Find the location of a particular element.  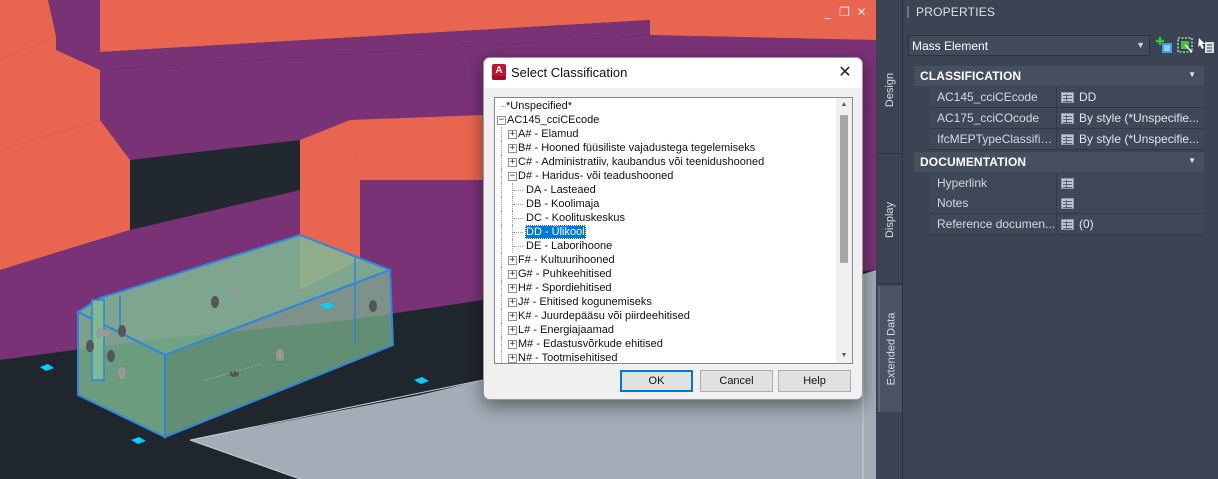

object-type-dropdown: Mass Element ▼ is located at coordinates (1029, 45).